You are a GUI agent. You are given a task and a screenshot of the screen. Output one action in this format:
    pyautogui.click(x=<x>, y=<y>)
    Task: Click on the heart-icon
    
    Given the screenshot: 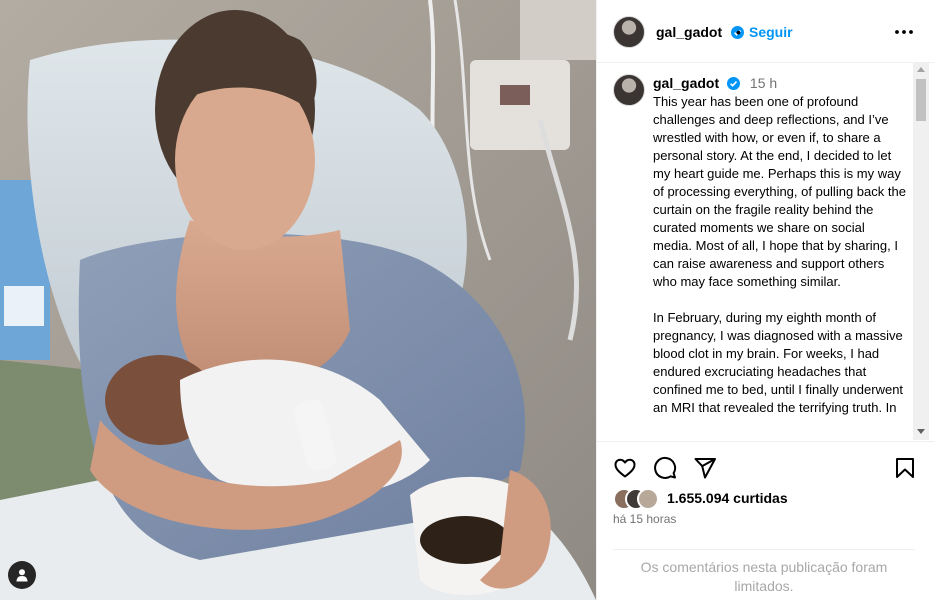 What is the action you would take?
    pyautogui.click(x=625, y=468)
    